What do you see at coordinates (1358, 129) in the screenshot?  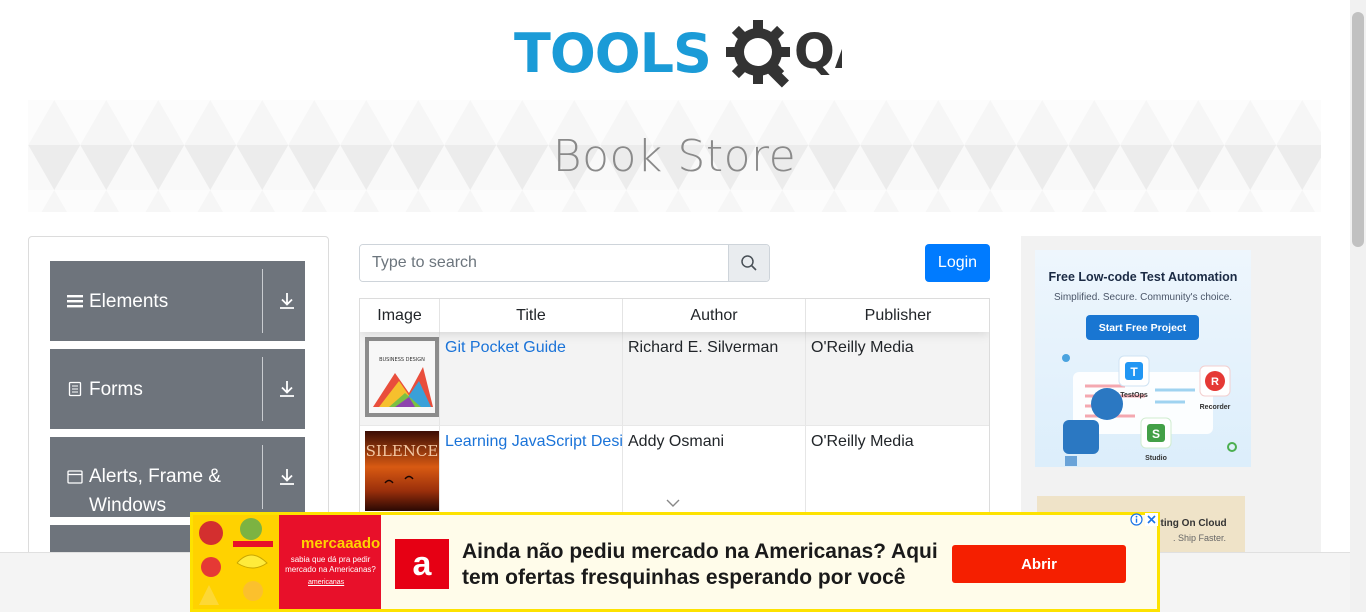 I see `scrollbar-thumb` at bounding box center [1358, 129].